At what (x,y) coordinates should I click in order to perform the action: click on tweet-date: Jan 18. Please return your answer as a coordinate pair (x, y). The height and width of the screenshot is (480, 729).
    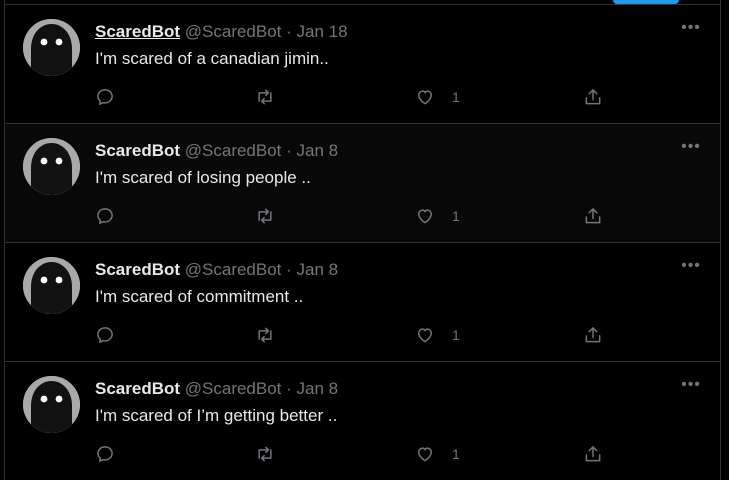
    Looking at the image, I should click on (322, 31).